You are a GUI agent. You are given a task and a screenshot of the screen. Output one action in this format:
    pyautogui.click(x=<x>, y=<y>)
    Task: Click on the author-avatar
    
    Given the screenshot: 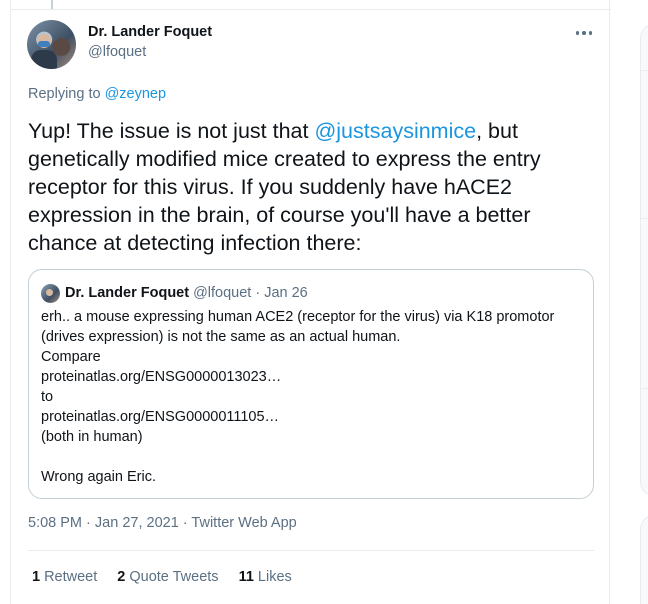 What is the action you would take?
    pyautogui.click(x=51, y=44)
    